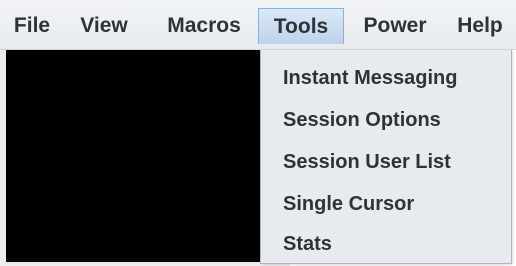 The width and height of the screenshot is (516, 266). I want to click on menu-file: File, so click(32, 26).